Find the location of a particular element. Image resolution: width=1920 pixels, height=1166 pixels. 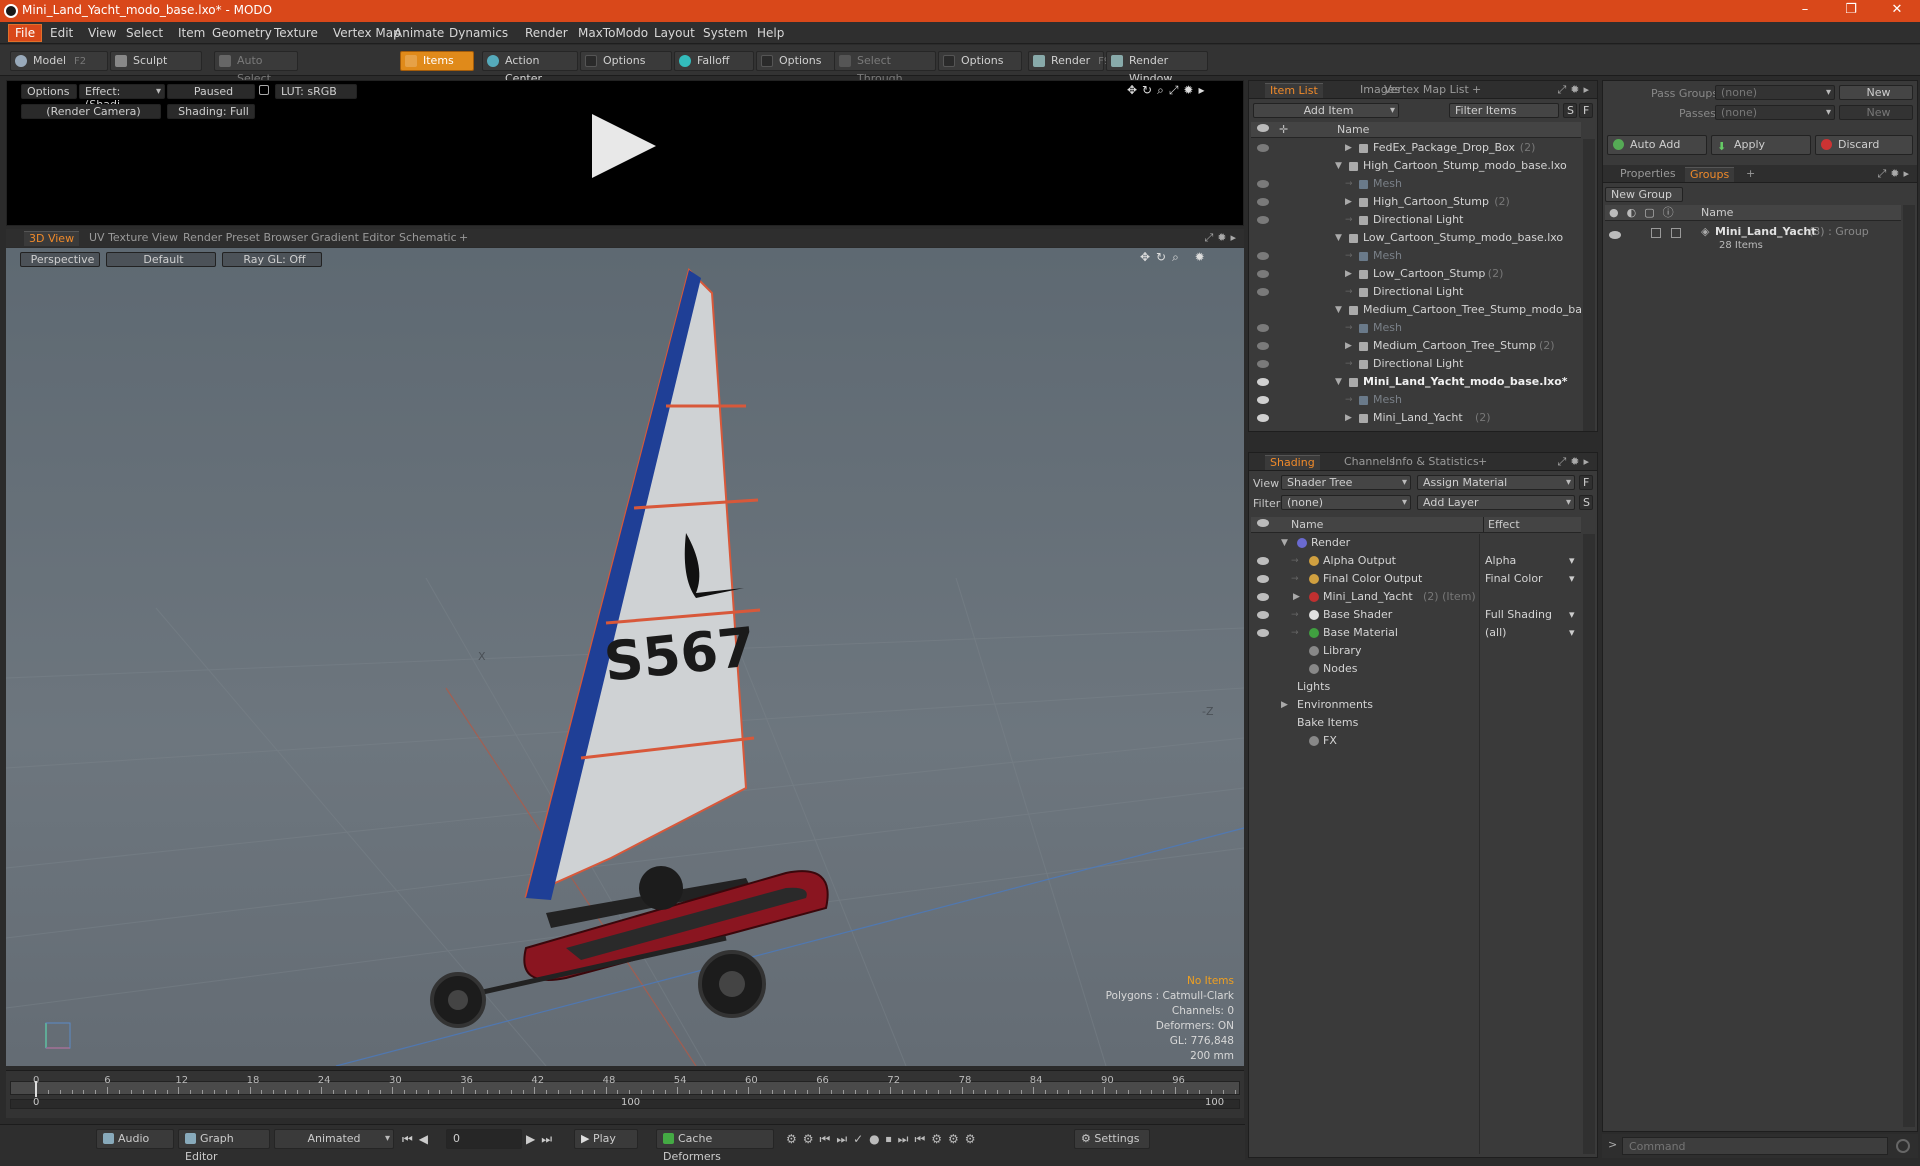

animated-dropdown: Animated is located at coordinates (334, 1139).